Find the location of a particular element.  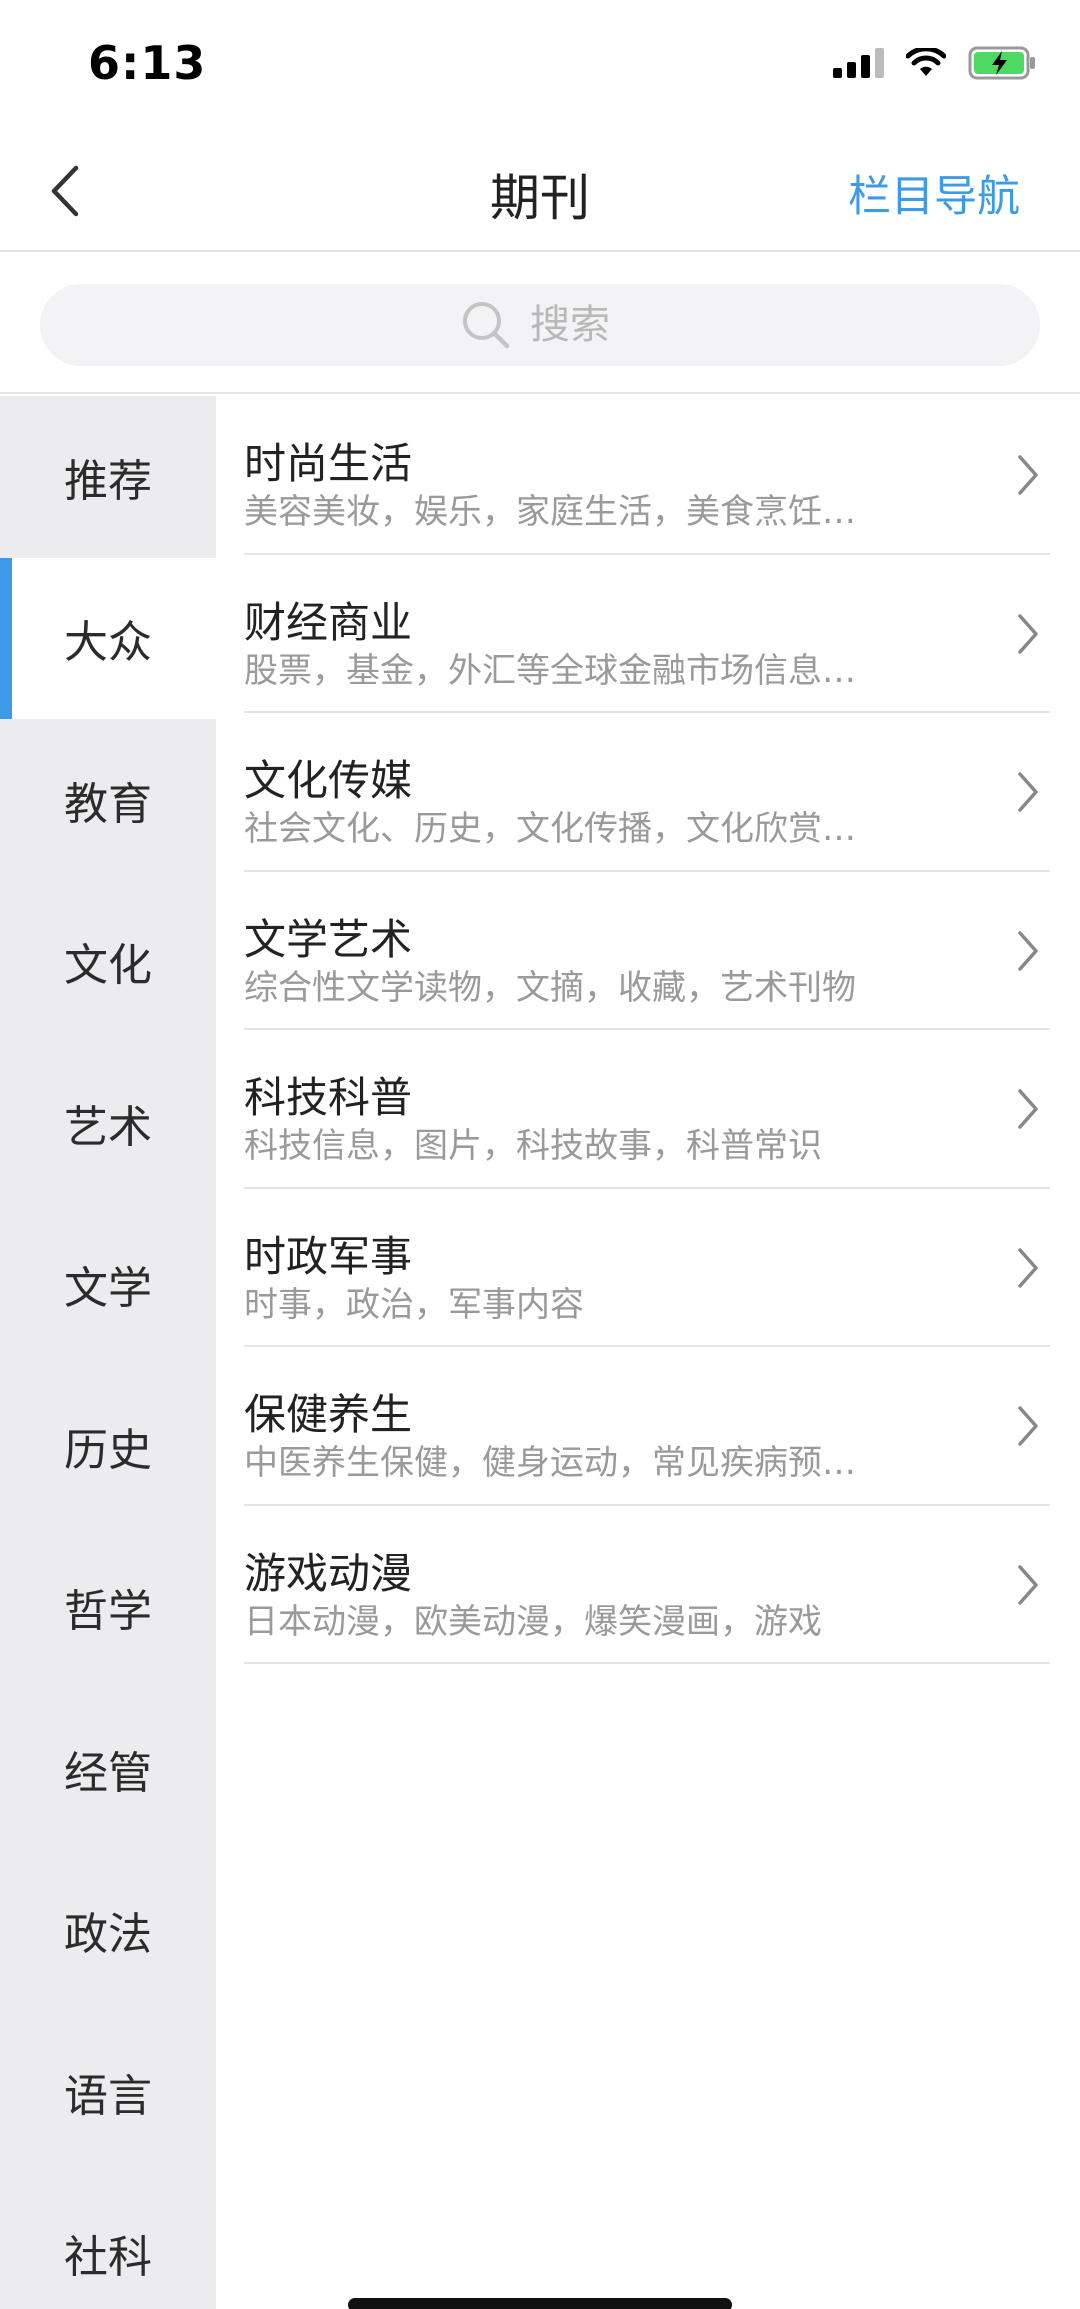

sidebar-item-philosophy: 哲学 is located at coordinates (108, 1608).